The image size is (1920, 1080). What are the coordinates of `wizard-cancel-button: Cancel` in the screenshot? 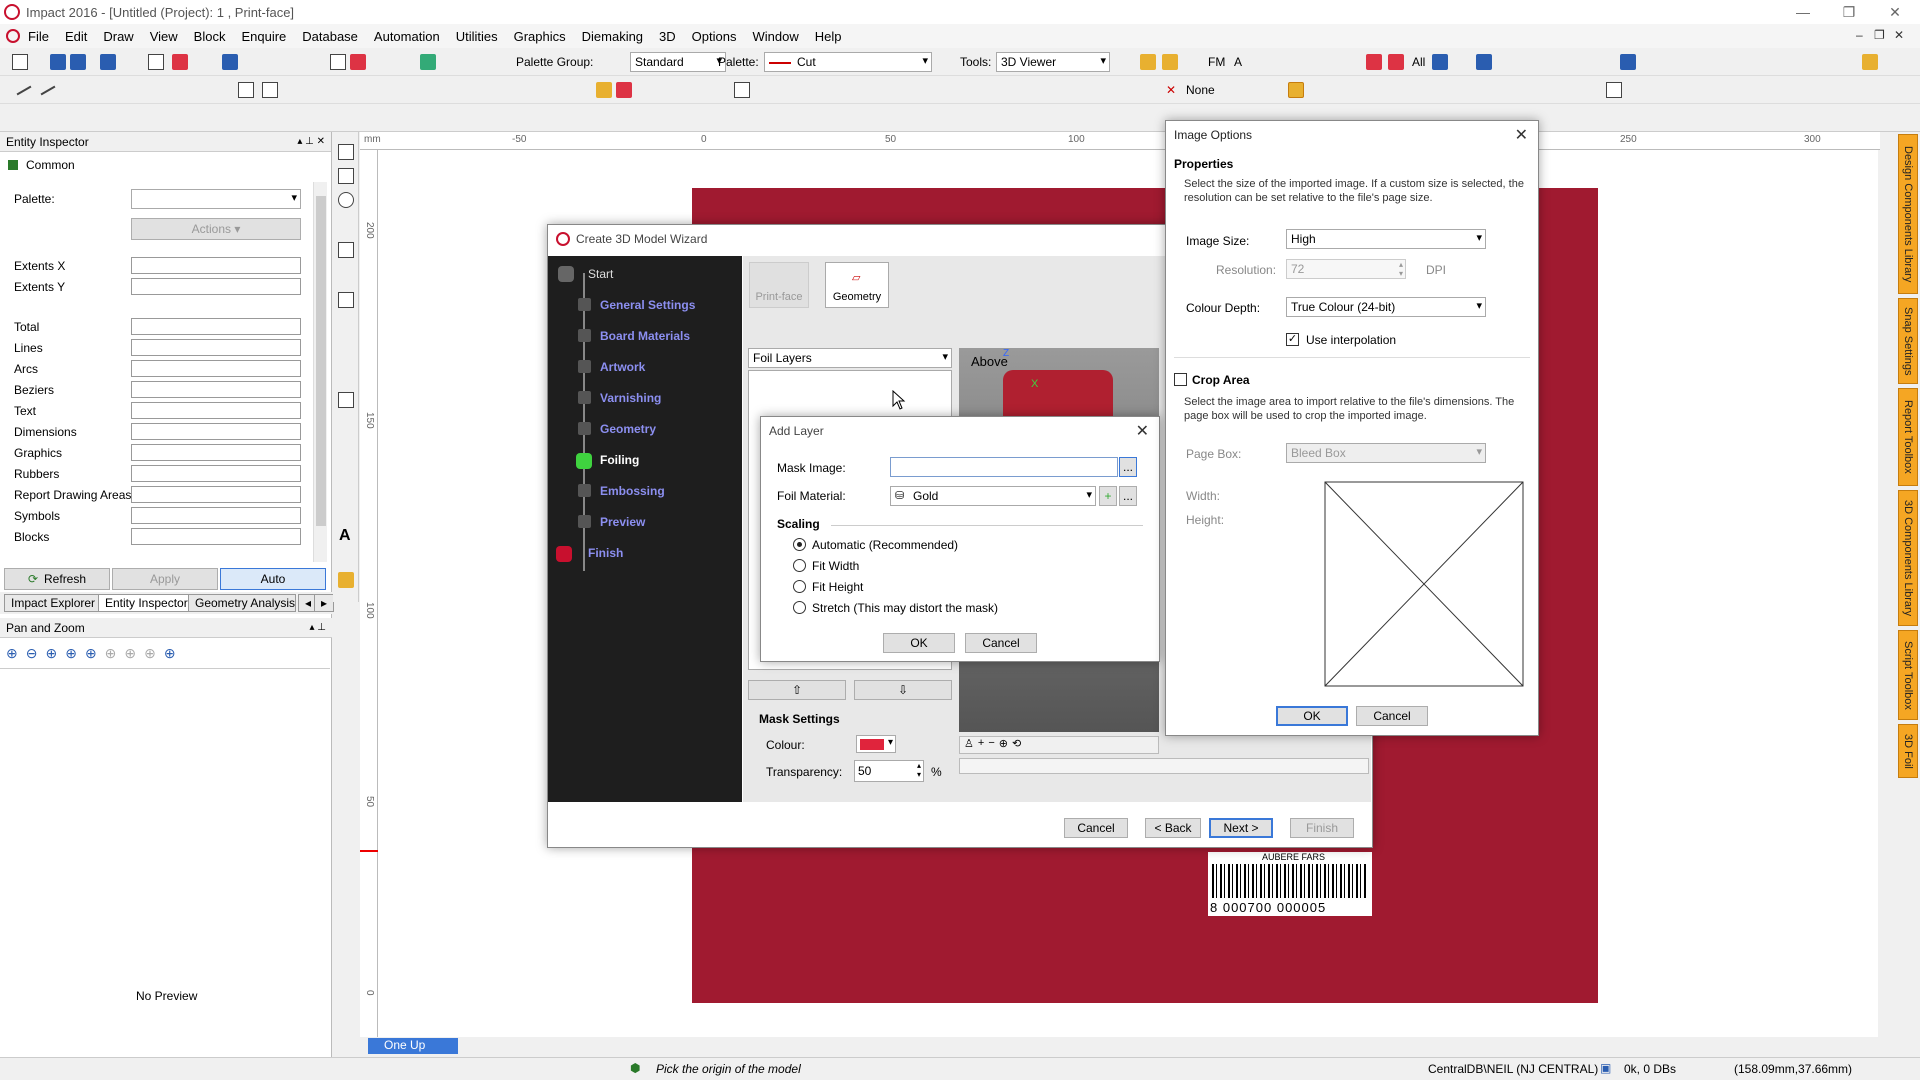 It's located at (1096, 828).